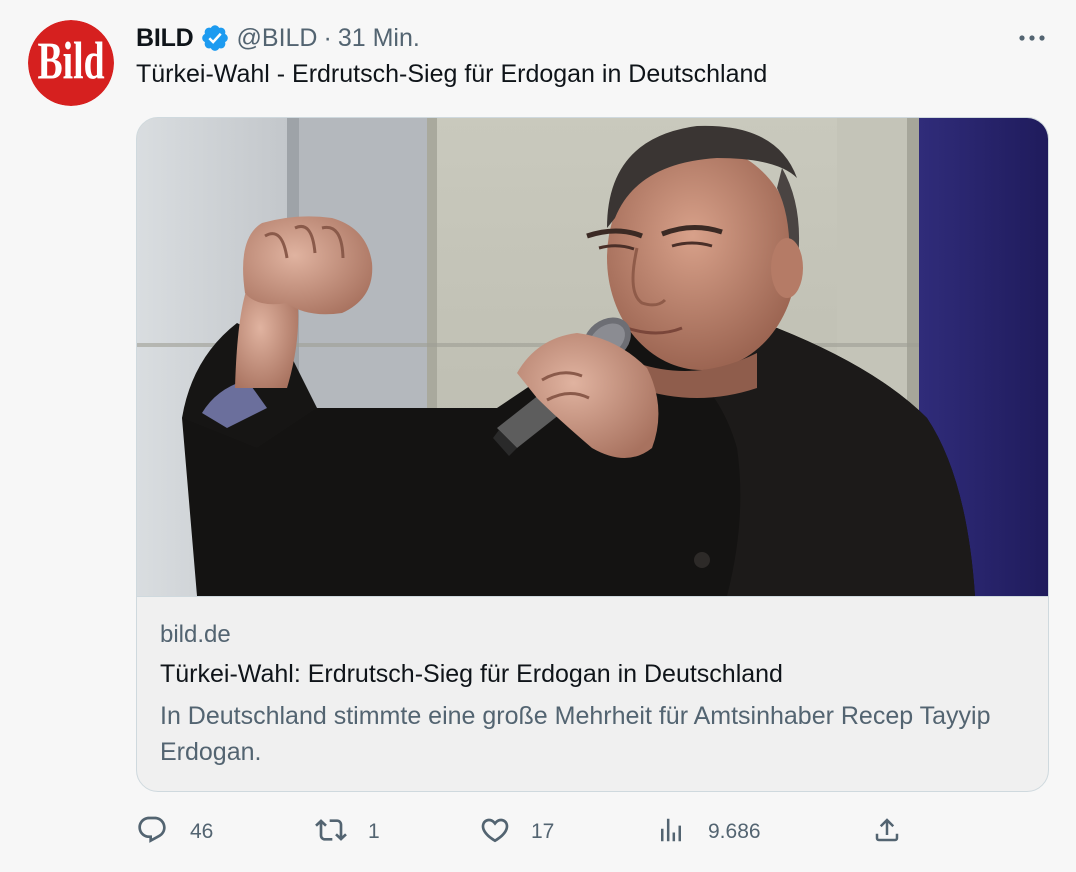 The width and height of the screenshot is (1076, 872). I want to click on share-icon, so click(887, 832).